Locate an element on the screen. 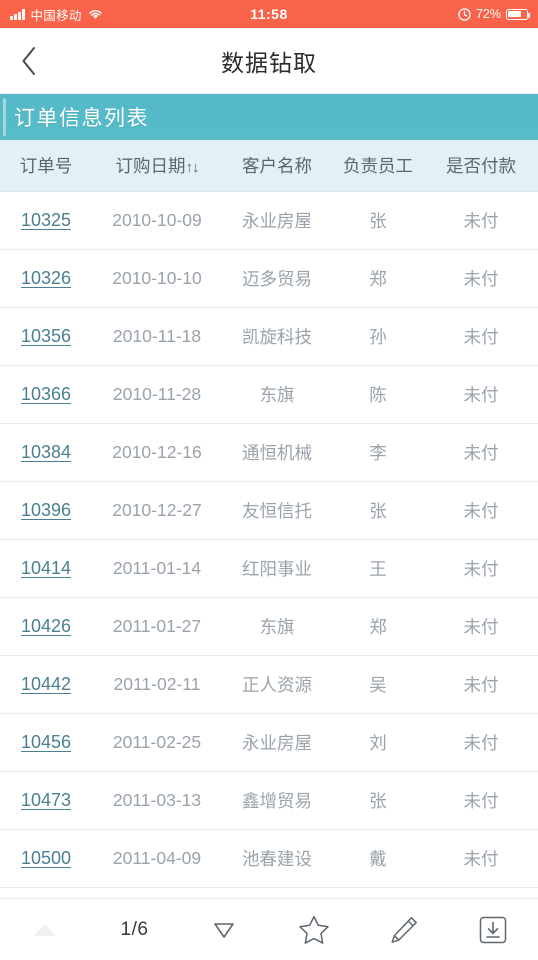 Image resolution: width=538 pixels, height=960 pixels. cell-employee: 吴 is located at coordinates (378, 685).